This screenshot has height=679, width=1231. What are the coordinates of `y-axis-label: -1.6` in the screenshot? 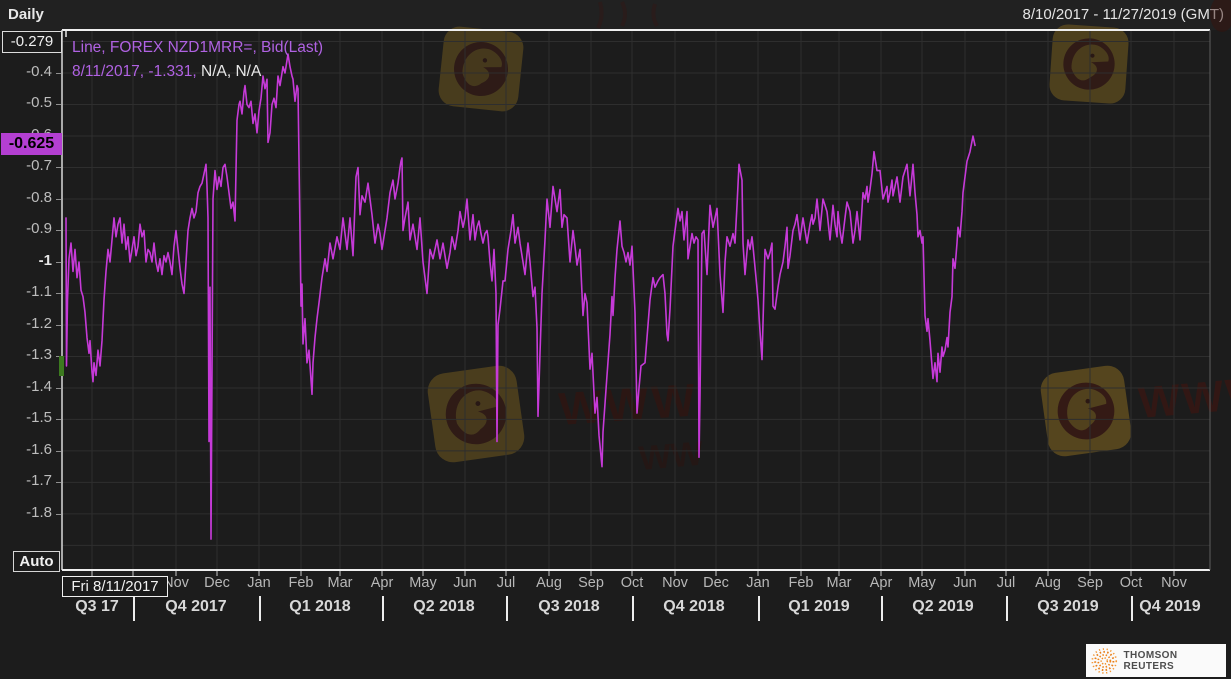 It's located at (39, 449).